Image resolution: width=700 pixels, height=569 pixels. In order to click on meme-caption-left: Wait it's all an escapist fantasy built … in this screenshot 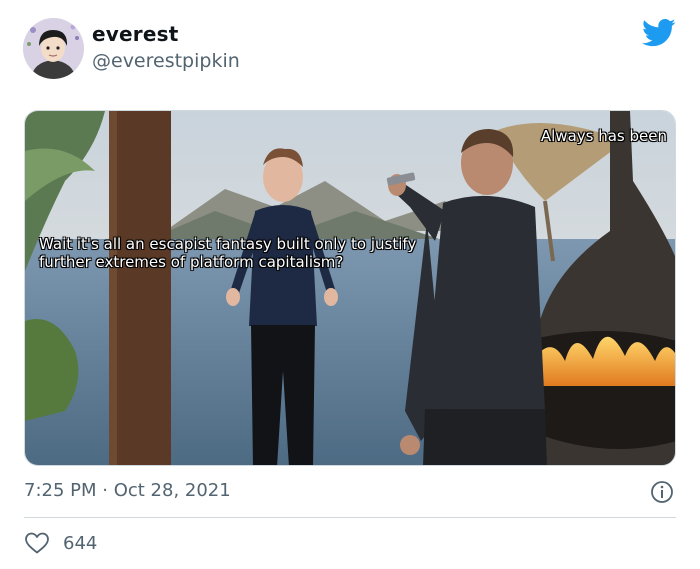, I will do `click(228, 253)`.